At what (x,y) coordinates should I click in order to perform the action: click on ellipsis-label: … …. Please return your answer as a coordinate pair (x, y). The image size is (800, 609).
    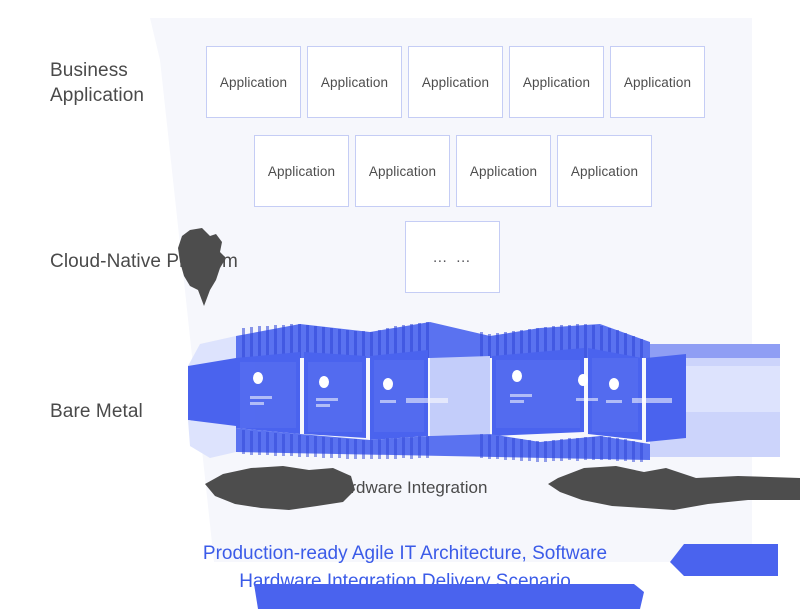
    Looking at the image, I should click on (452, 257).